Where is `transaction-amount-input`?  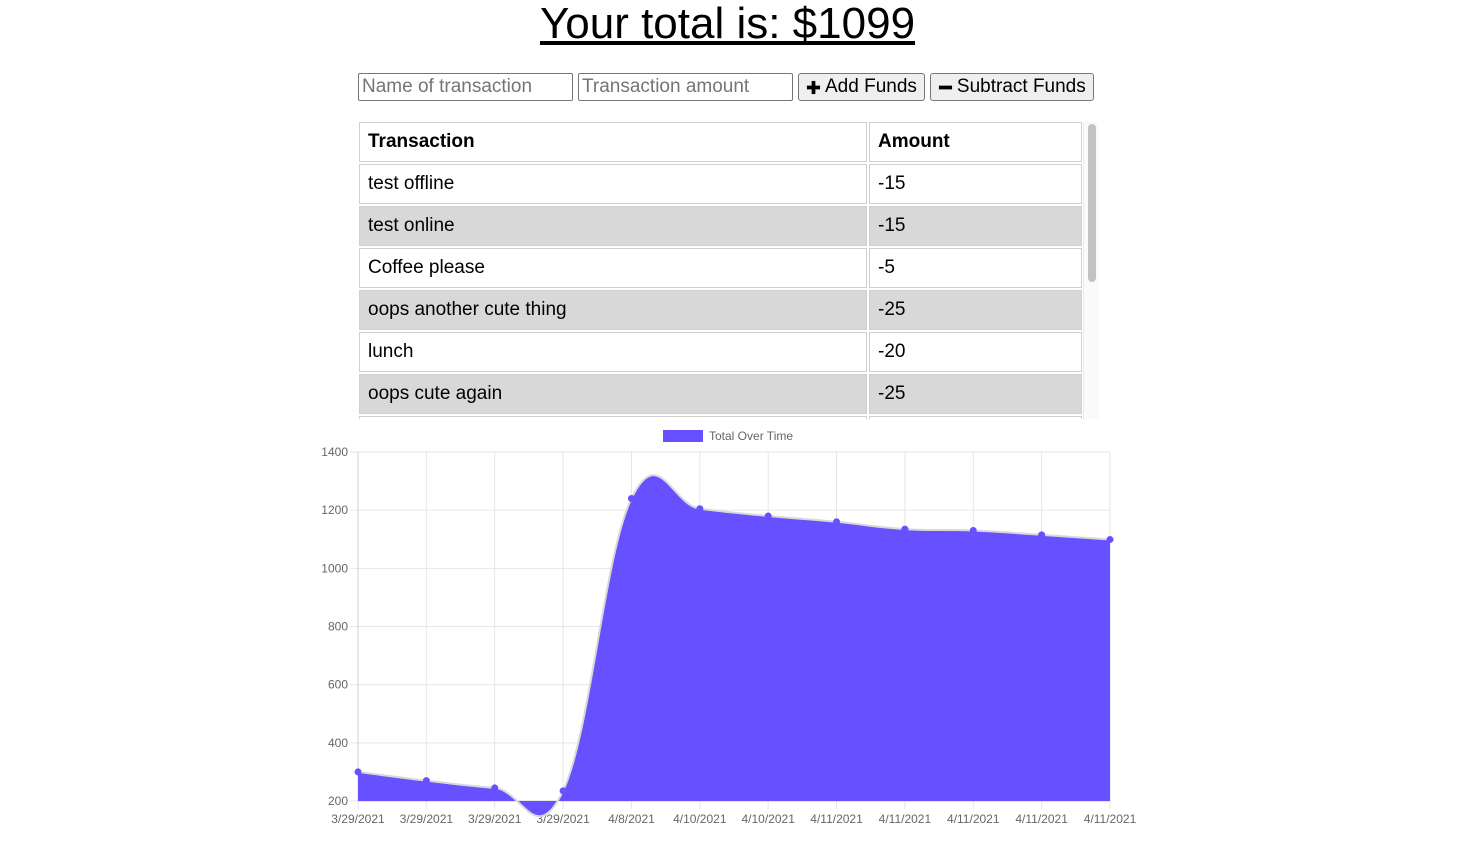
transaction-amount-input is located at coordinates (685, 87).